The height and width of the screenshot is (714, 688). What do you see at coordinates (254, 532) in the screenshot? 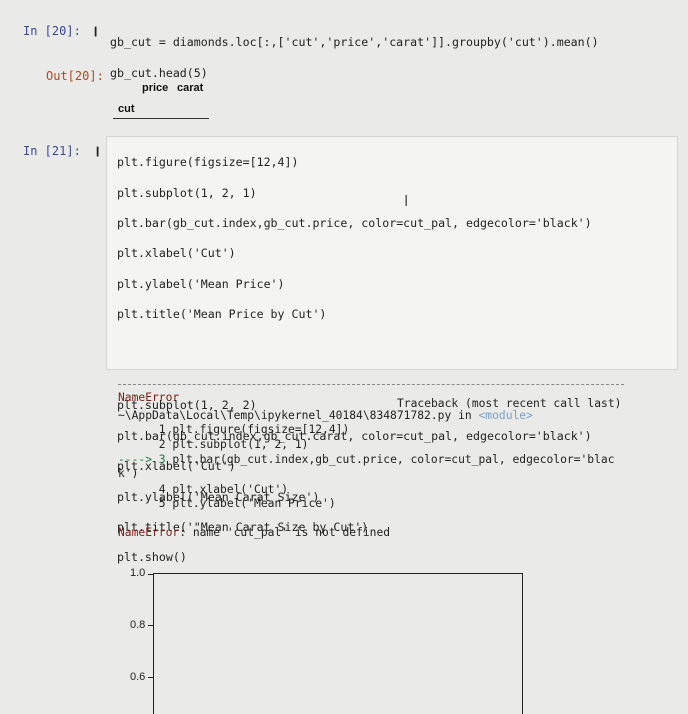
I see `error-message: NameError: name 'cut_pal' is not defined` at bounding box center [254, 532].